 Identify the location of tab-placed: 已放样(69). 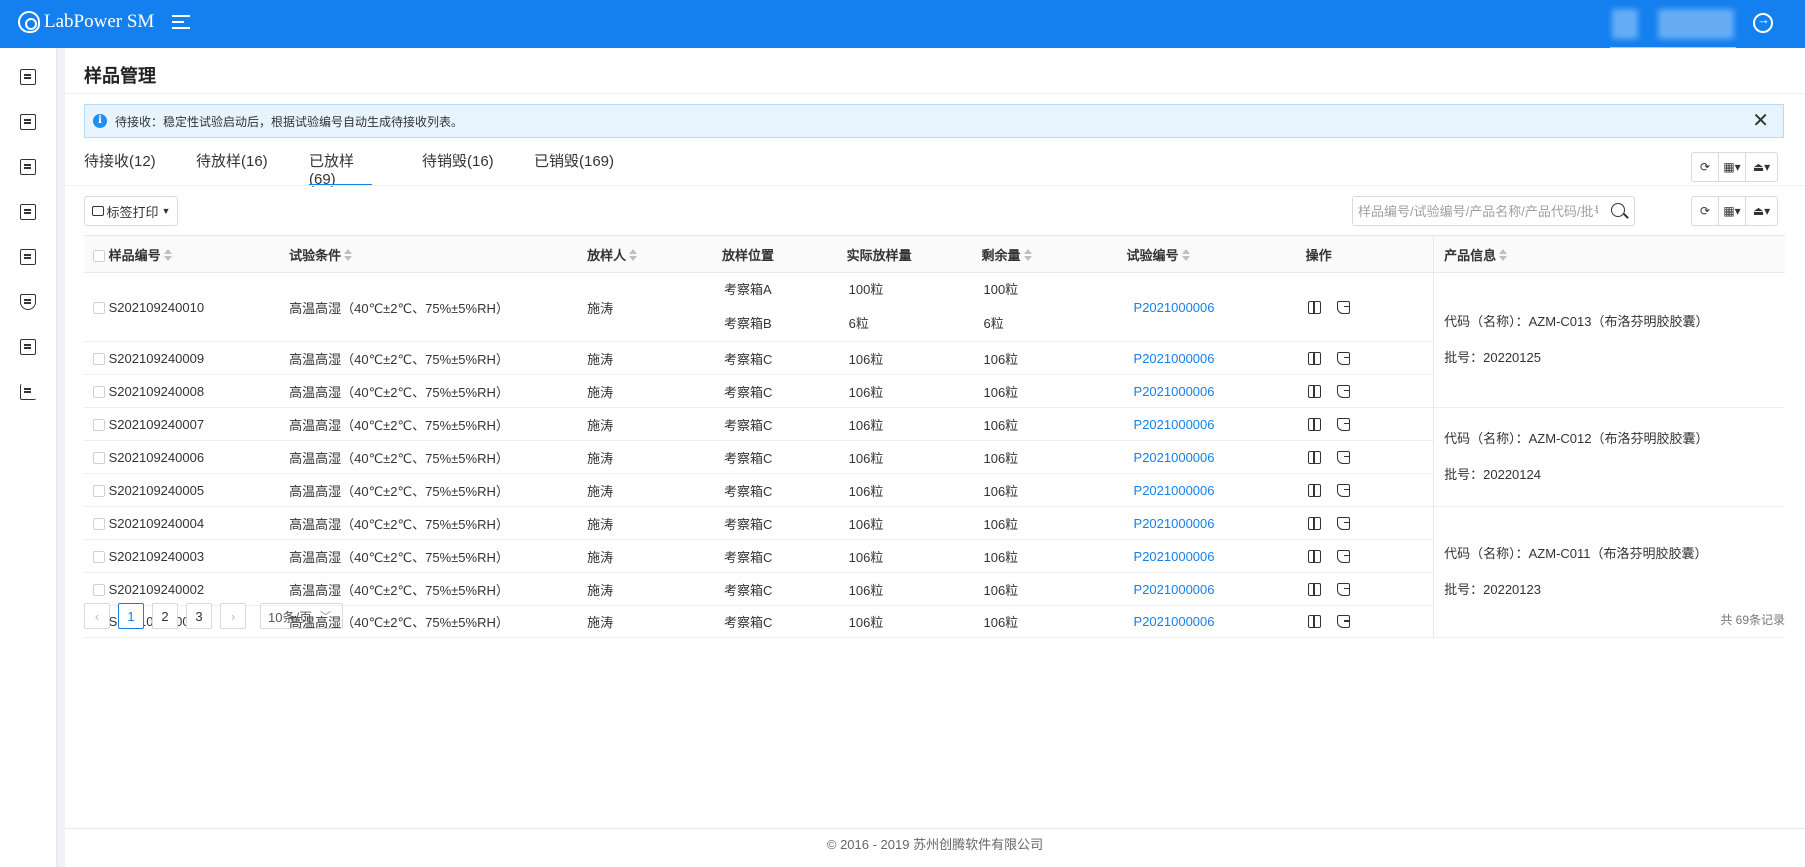
(340, 169).